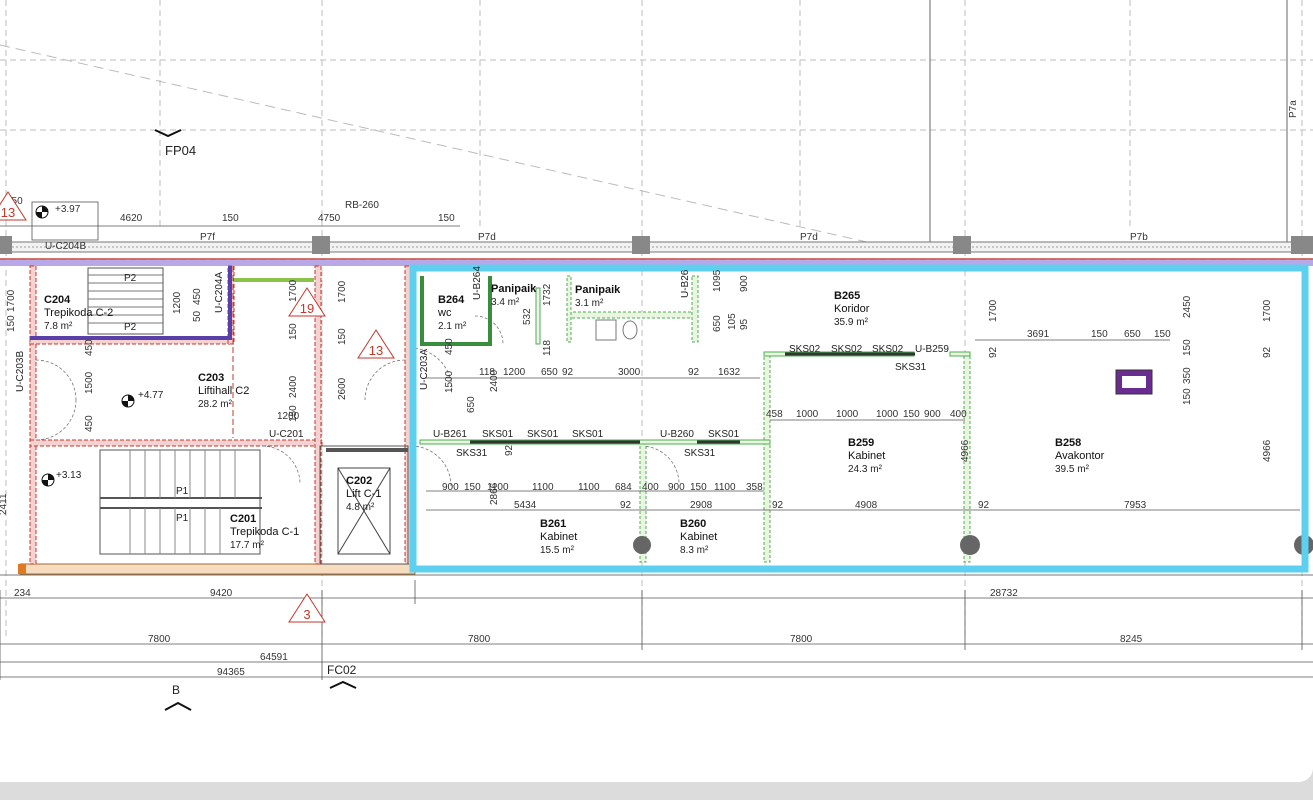  I want to click on room-b264-id: B264, so click(451, 300).